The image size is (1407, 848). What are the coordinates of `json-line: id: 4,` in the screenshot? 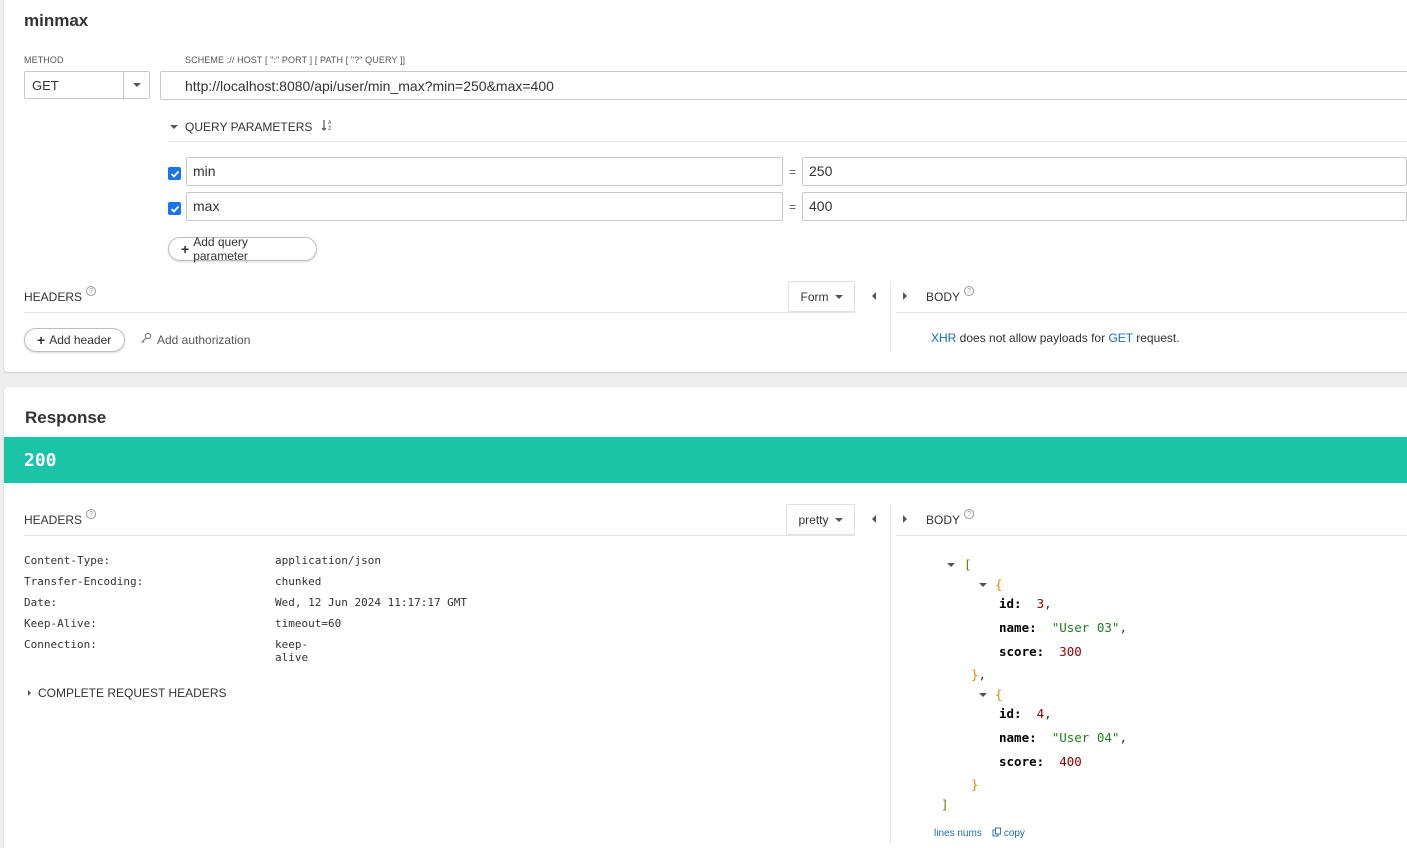 It's located at (1025, 713).